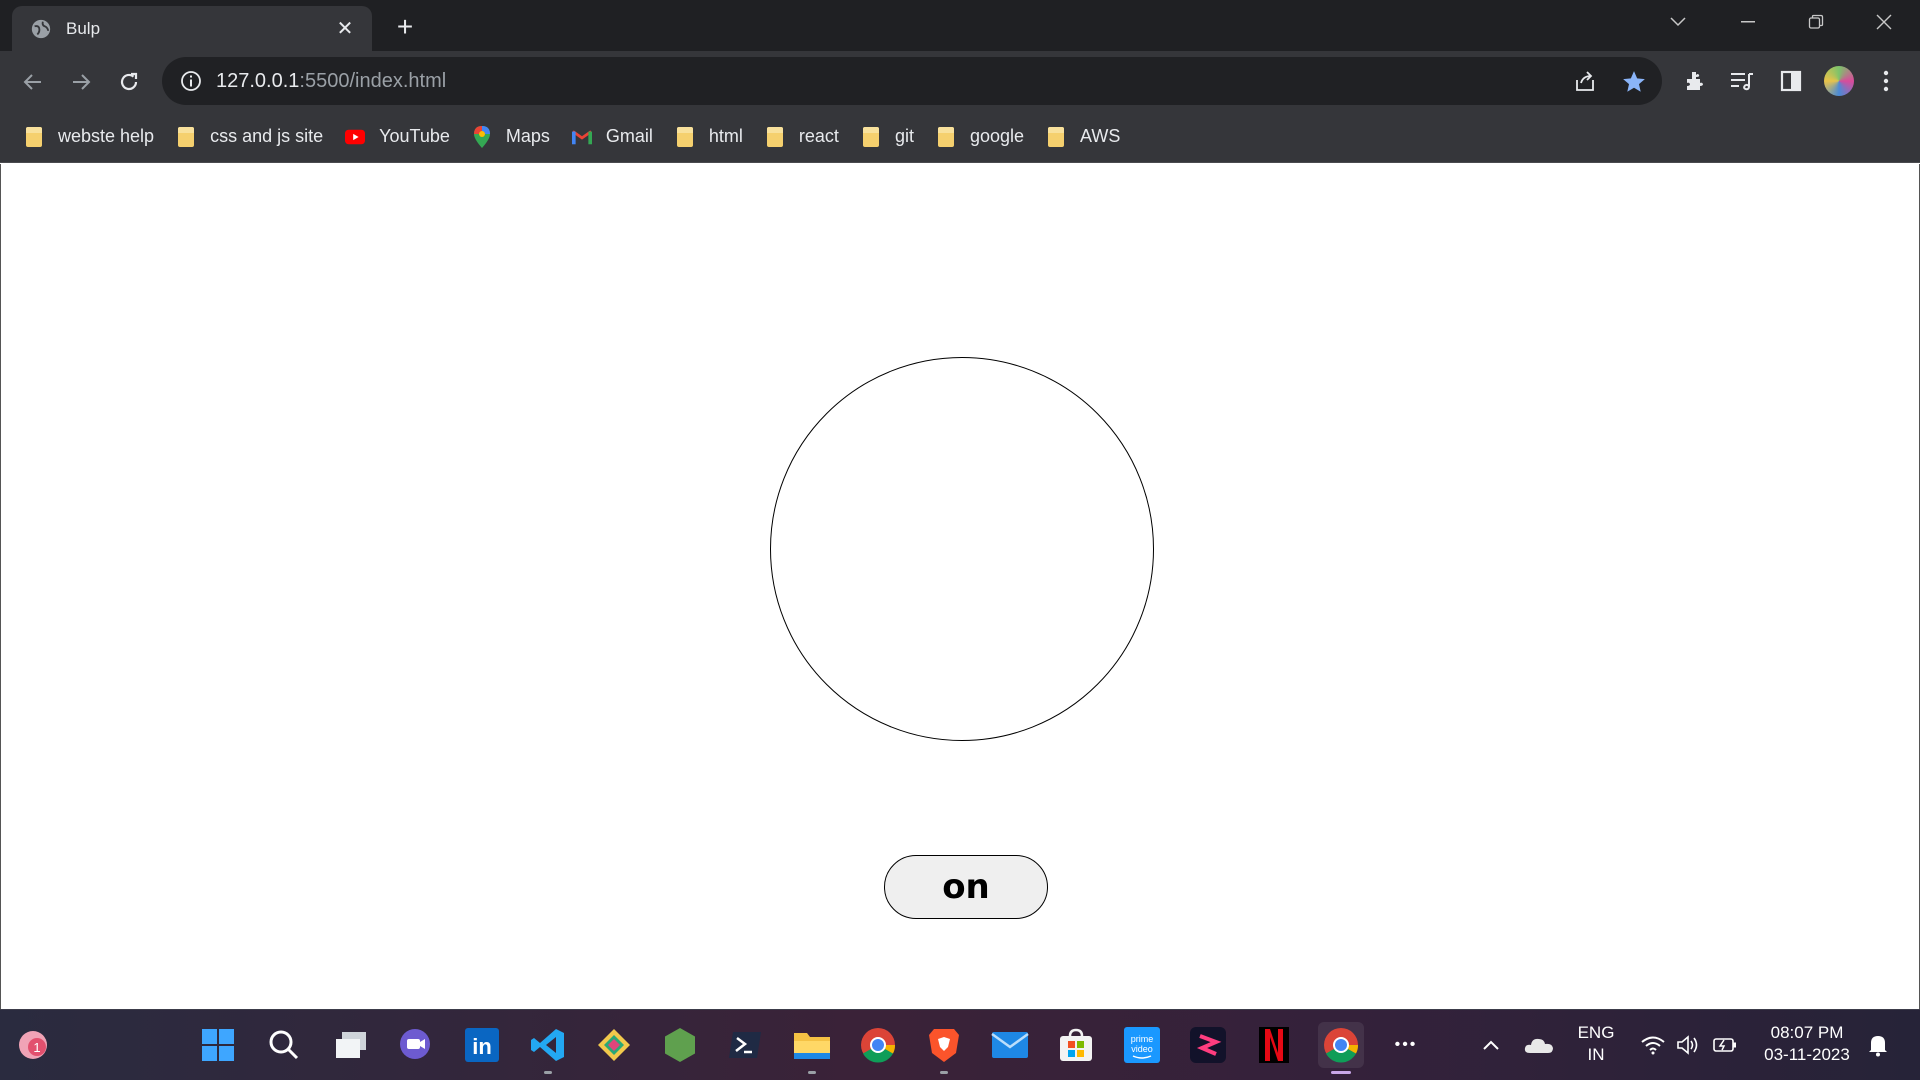 This screenshot has height=1080, width=1920. I want to click on browser-tab: Bulp ✕, so click(192, 28).